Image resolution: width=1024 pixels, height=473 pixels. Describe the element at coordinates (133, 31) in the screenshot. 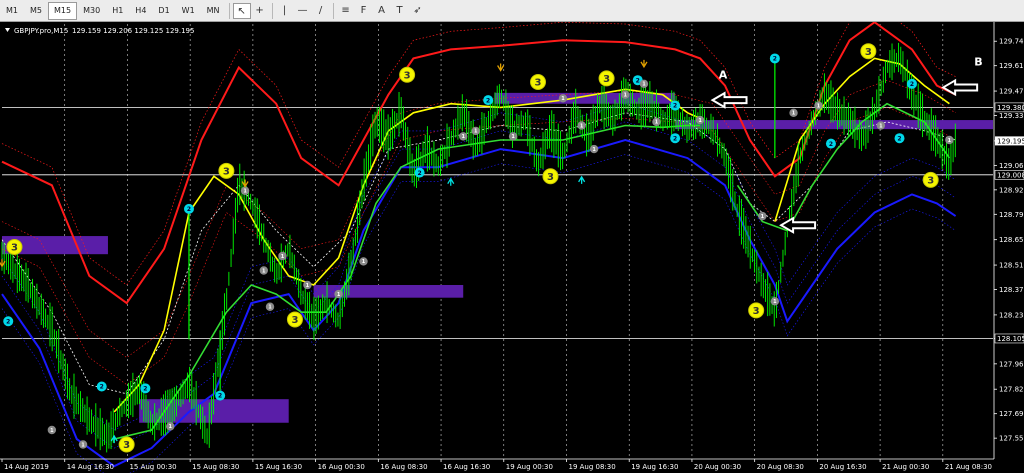

I see `chart-ohlc: 129.159 129.206 129.125 129.195` at that location.